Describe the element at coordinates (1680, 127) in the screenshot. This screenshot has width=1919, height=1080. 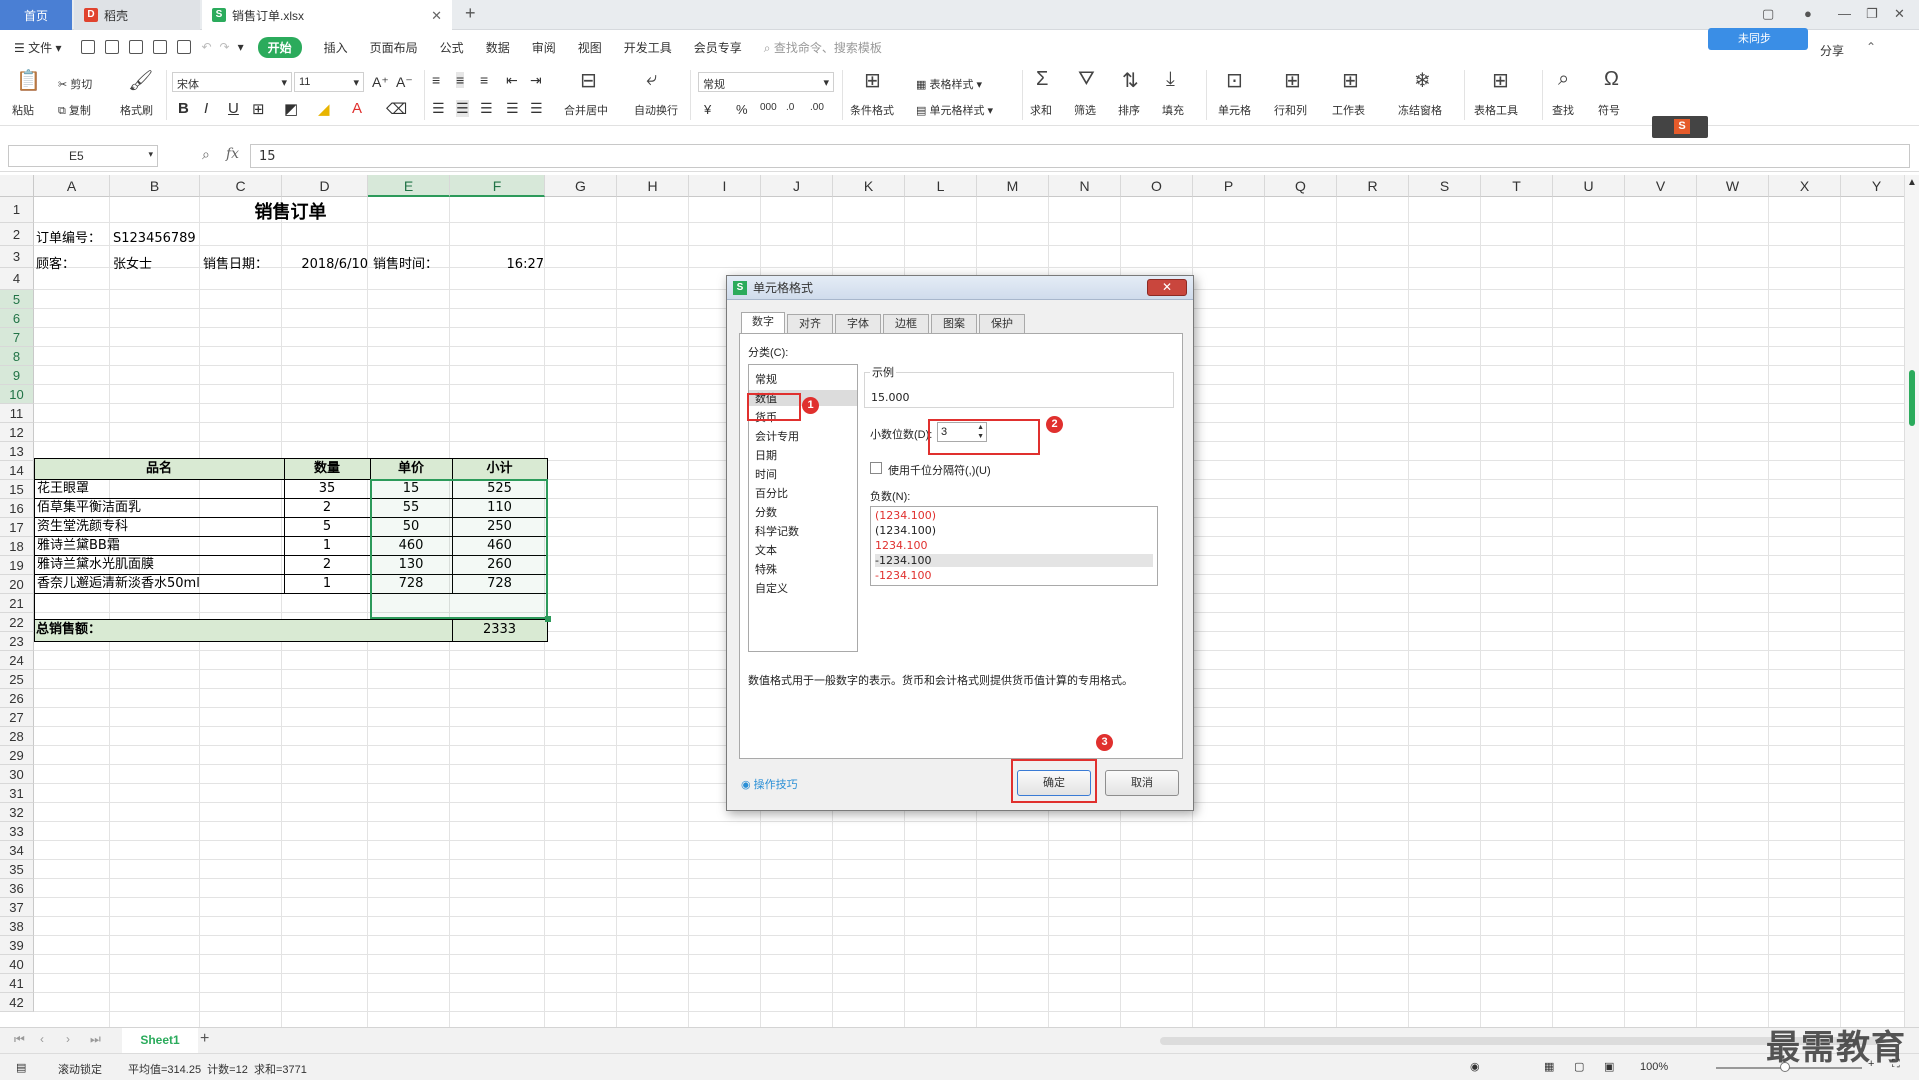
I see `floating-toolbar: S` at that location.